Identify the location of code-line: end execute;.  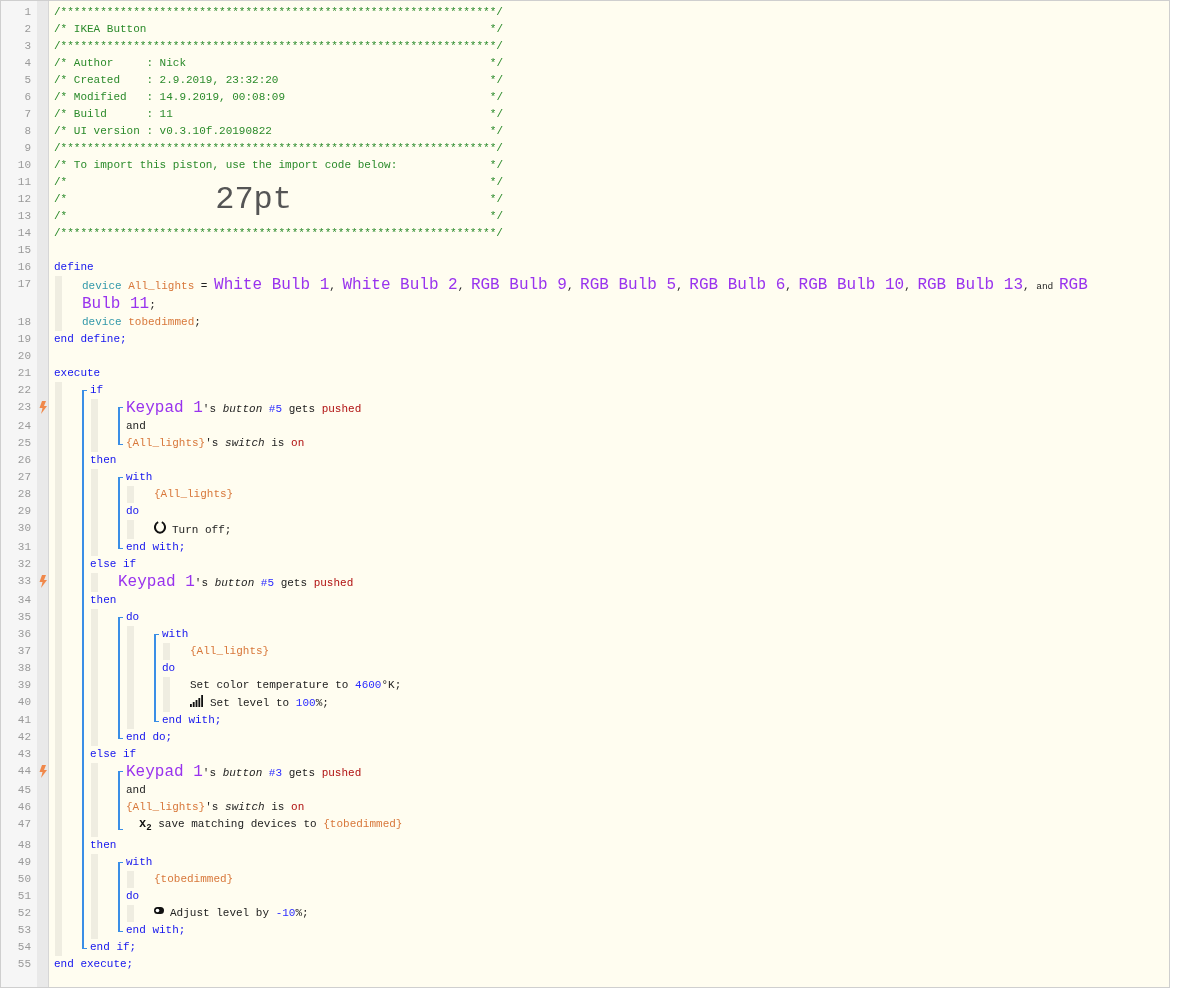
(94, 965).